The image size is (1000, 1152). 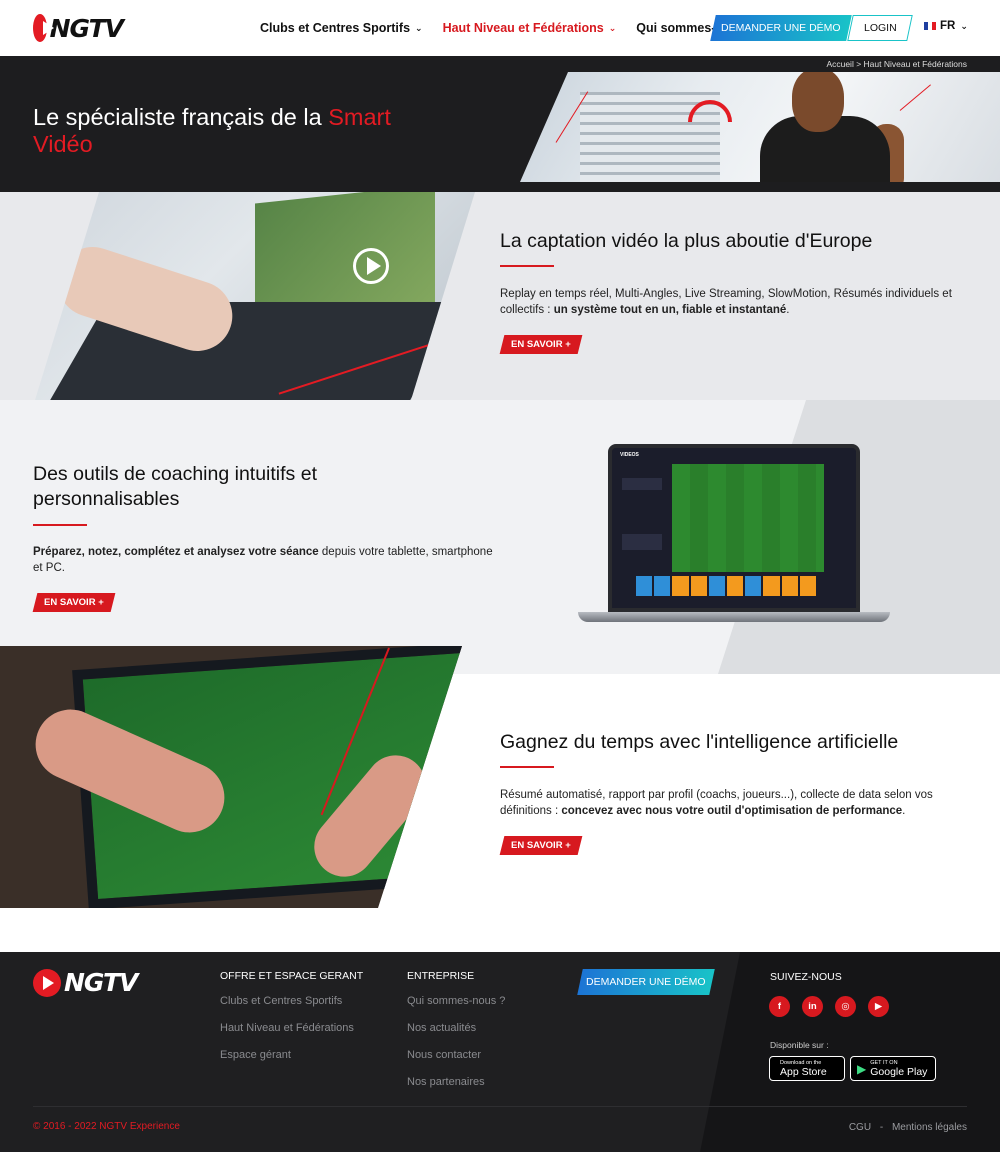 What do you see at coordinates (829, 1006) in the screenshot?
I see `social-links: f in ◎ ▶` at bounding box center [829, 1006].